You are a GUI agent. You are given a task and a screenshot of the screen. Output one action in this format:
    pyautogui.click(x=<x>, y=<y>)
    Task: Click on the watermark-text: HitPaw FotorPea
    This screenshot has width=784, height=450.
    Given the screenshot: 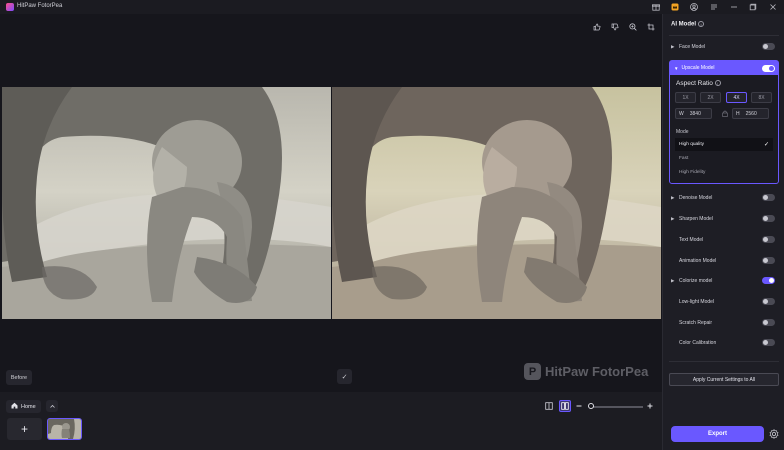 What is the action you would take?
    pyautogui.click(x=597, y=371)
    